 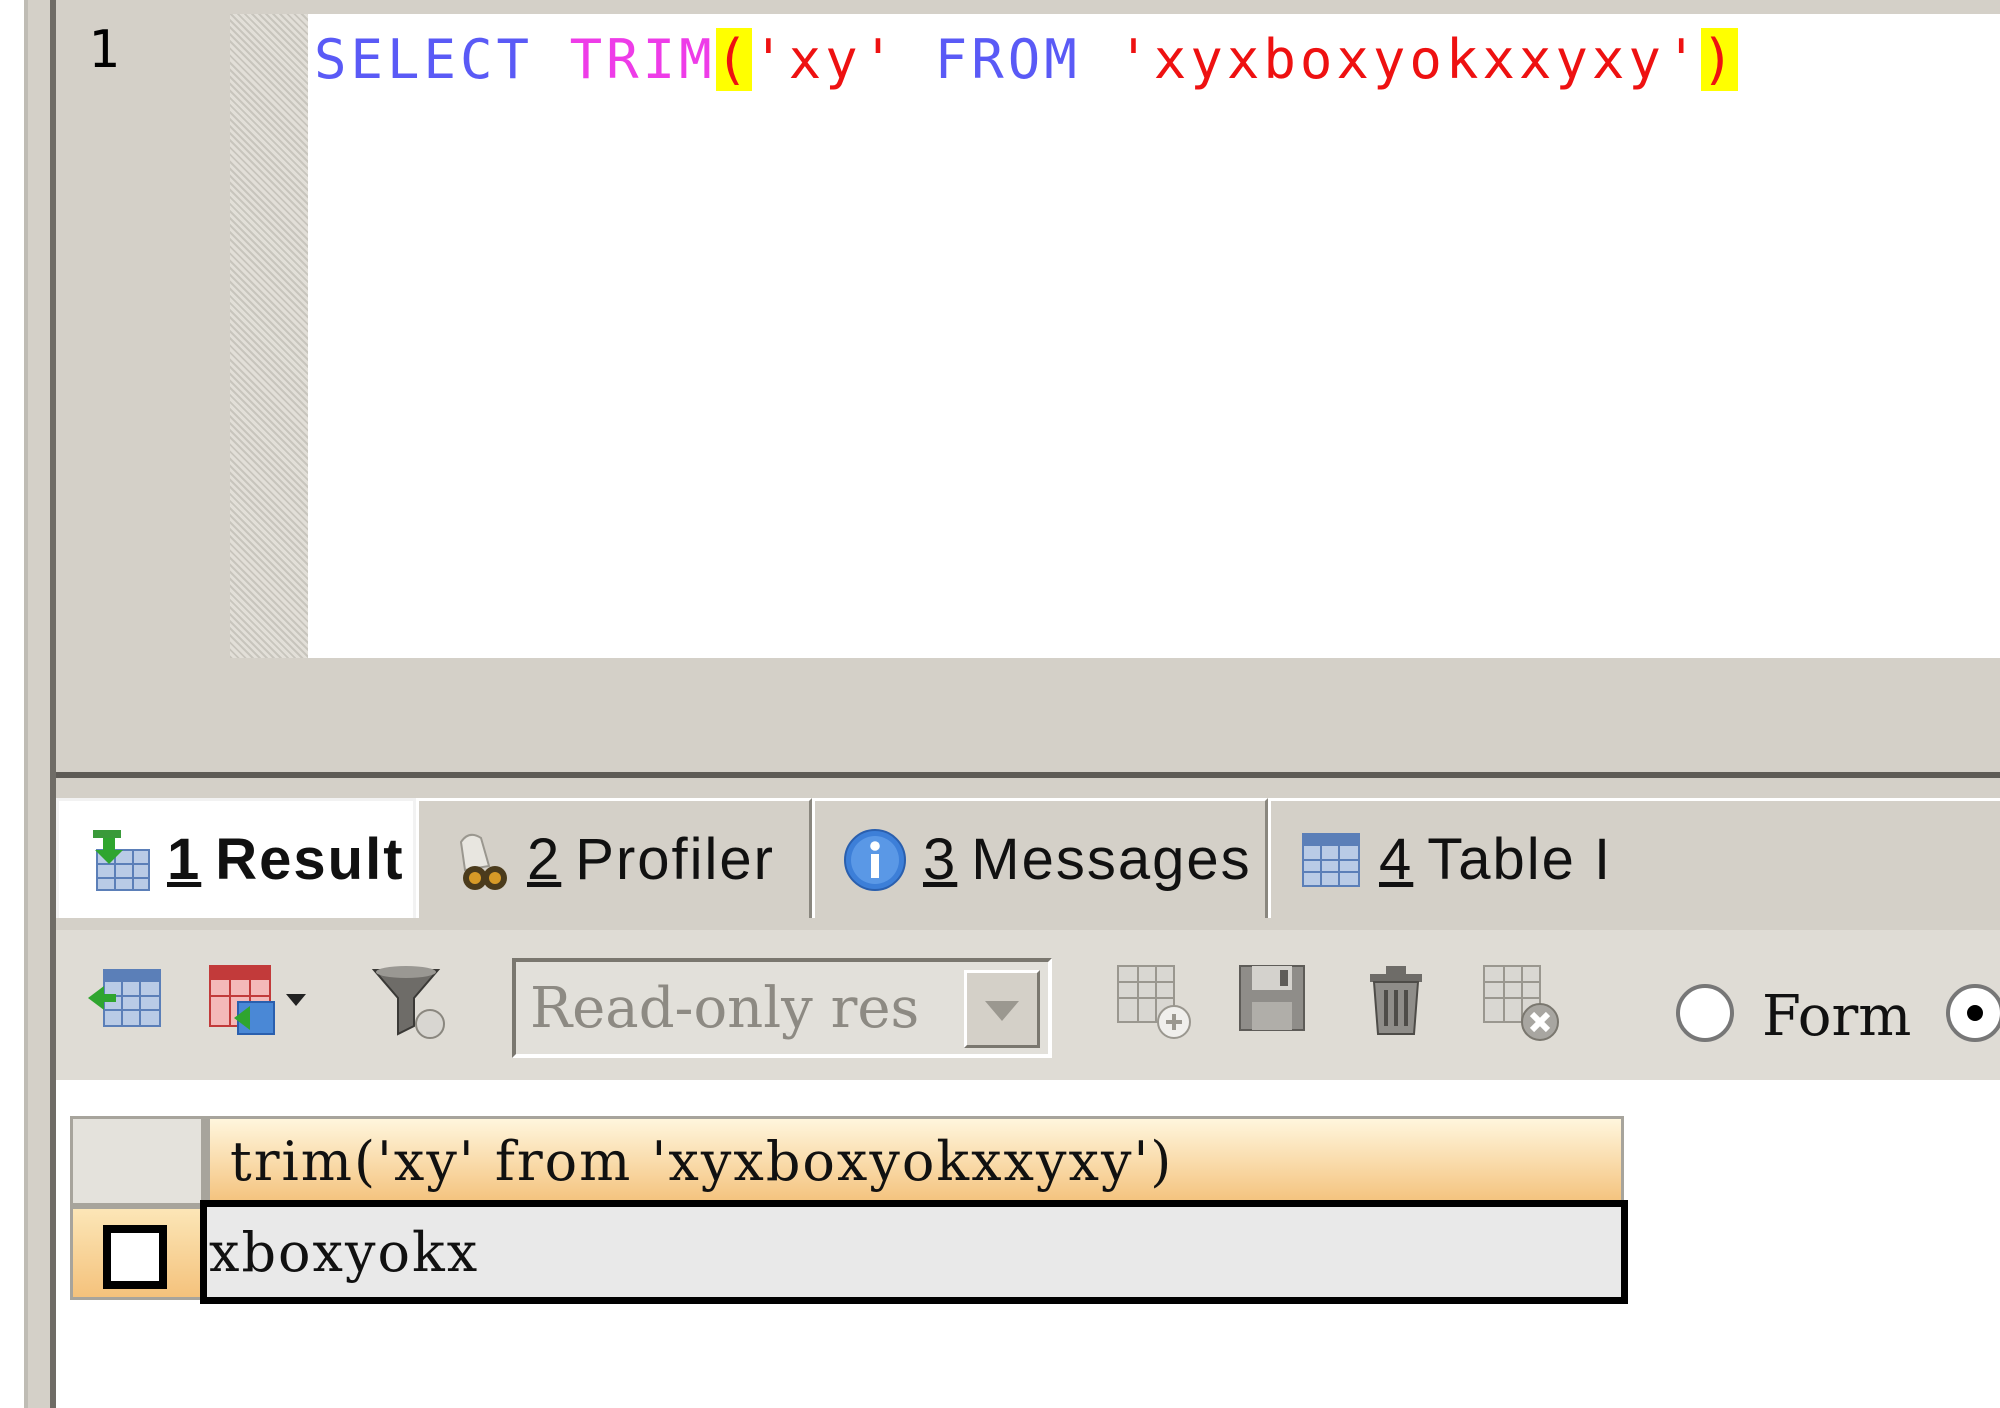 What do you see at coordinates (734, 59) in the screenshot?
I see `open-paren-highlight: (` at bounding box center [734, 59].